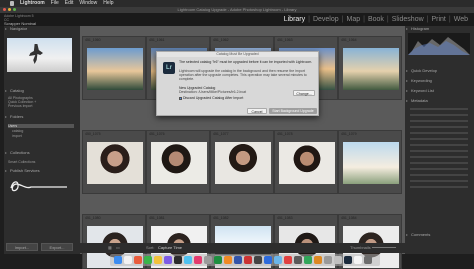 The width and height of the screenshot is (474, 269). I want to click on grid-cell: 451_1077, so click(242, 162).